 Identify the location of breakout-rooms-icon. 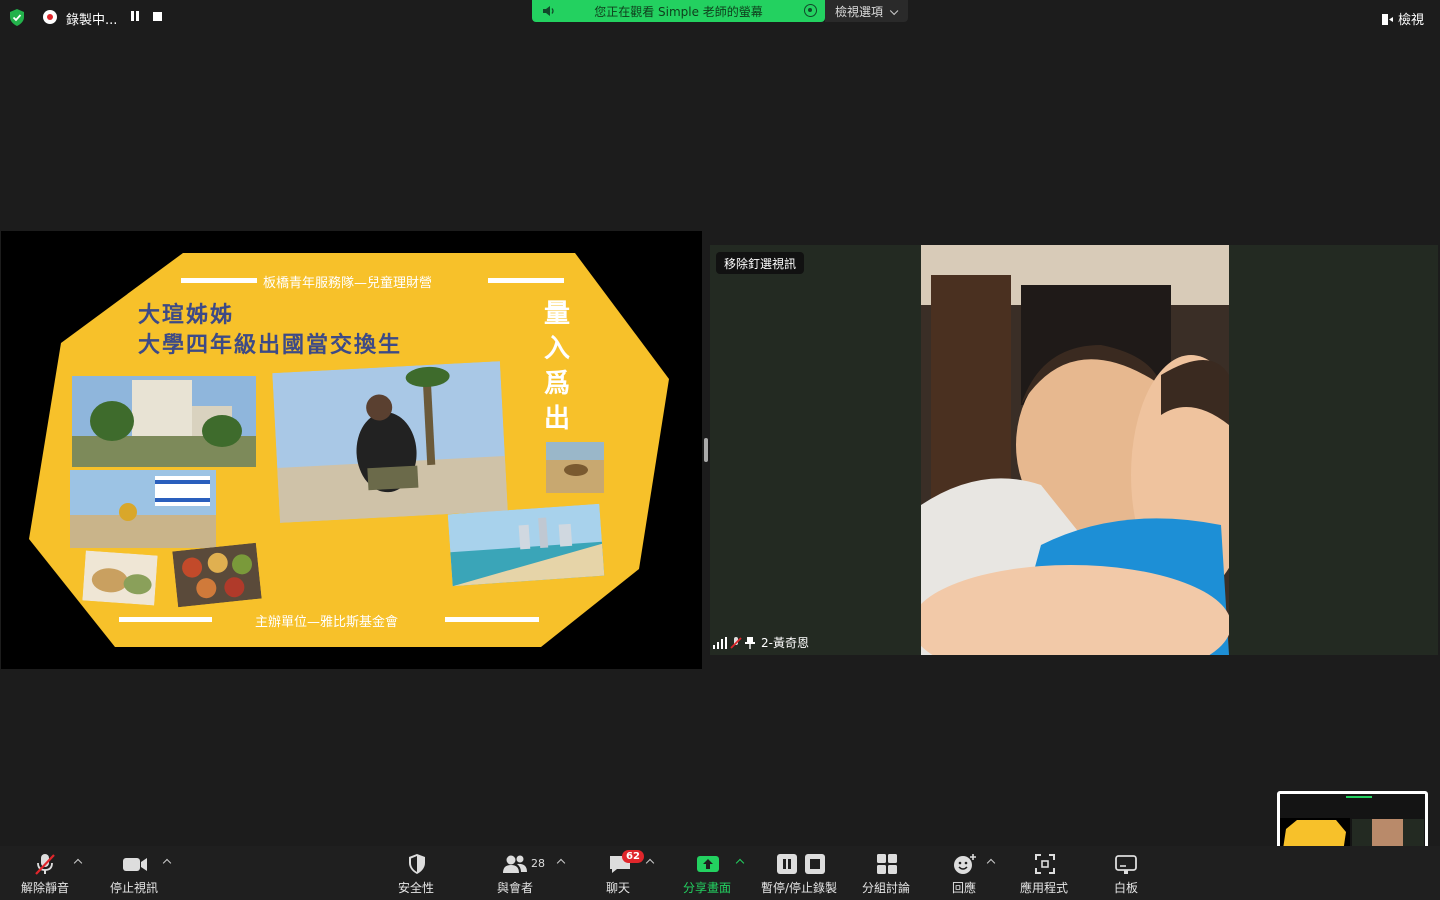
(887, 864).